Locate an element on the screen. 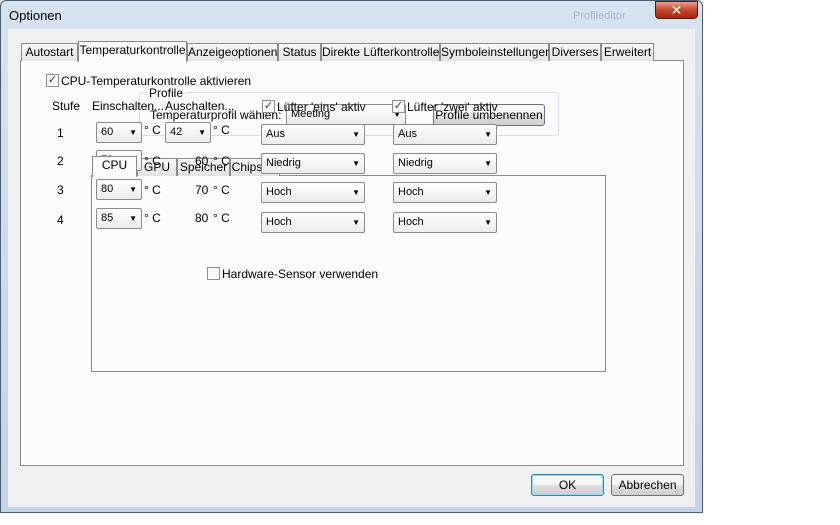  off-temp-value: 60 is located at coordinates (202, 161).